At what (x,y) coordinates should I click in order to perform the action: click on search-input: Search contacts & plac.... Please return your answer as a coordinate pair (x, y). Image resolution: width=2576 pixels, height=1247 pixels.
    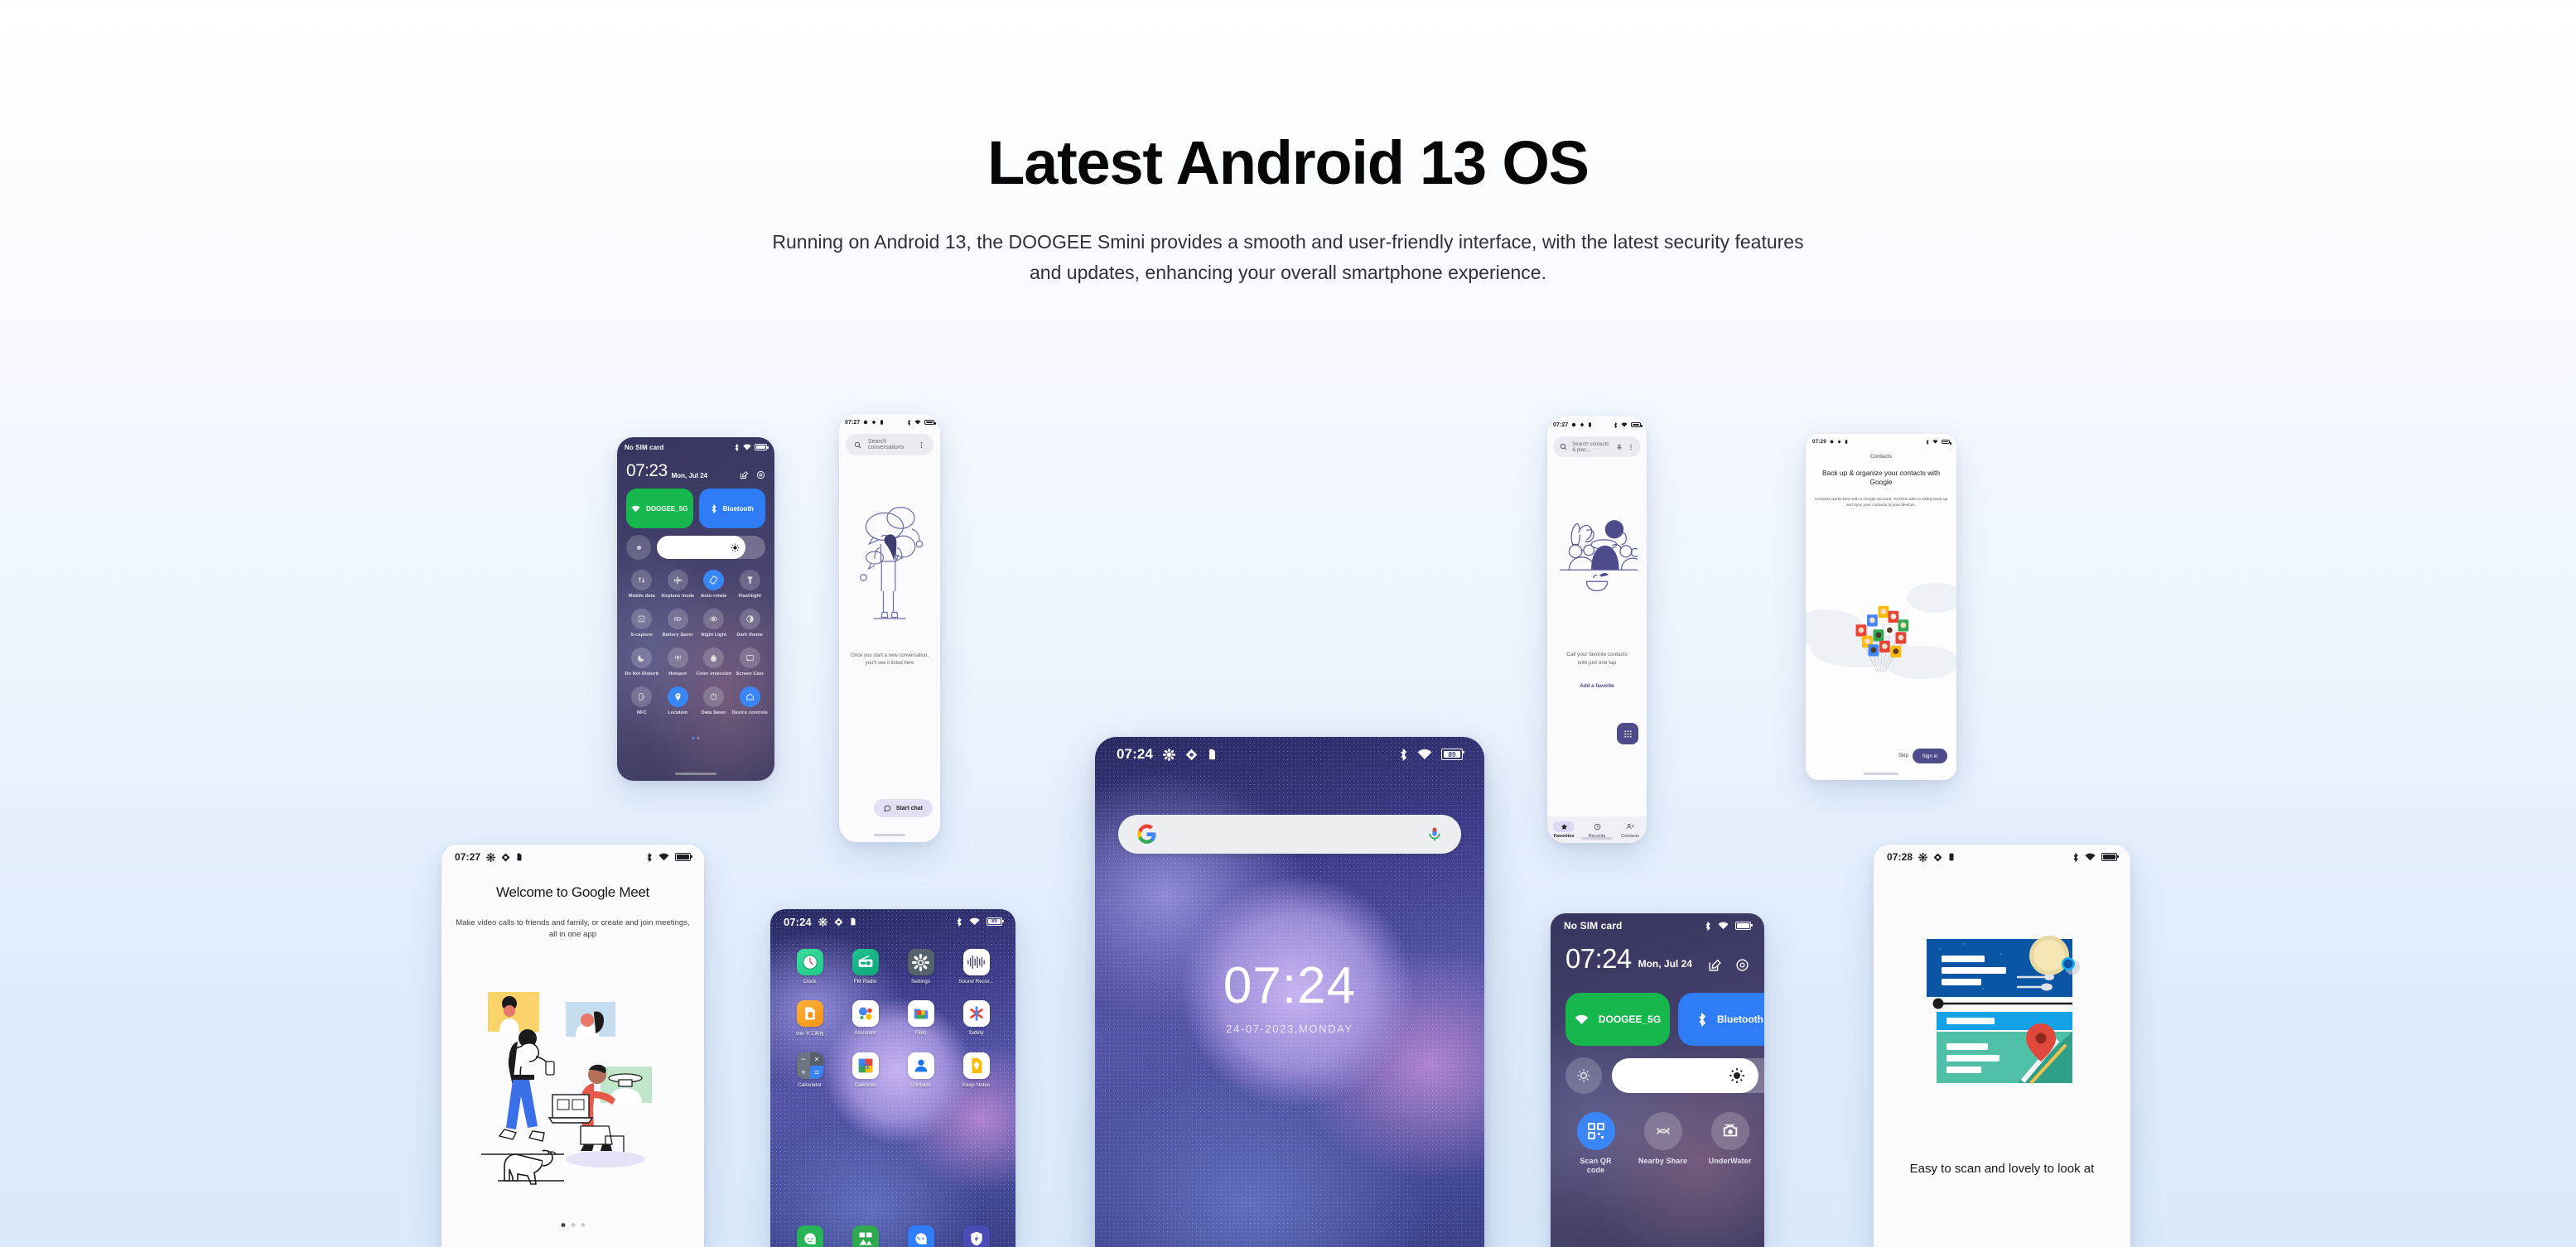
    Looking at the image, I should click on (1597, 446).